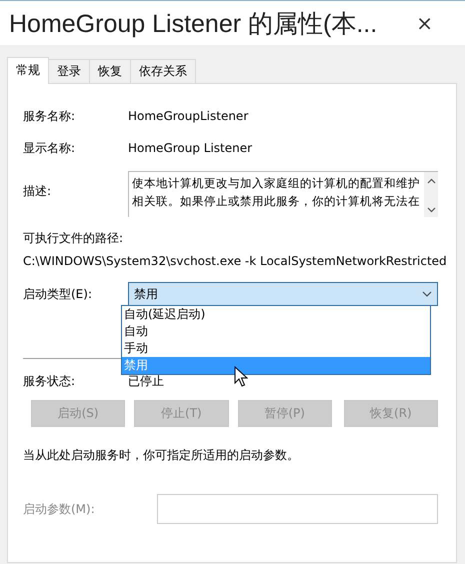 The width and height of the screenshot is (465, 564). Describe the element at coordinates (73, 238) in the screenshot. I see `path-label: 可执行文件的路径:` at that location.